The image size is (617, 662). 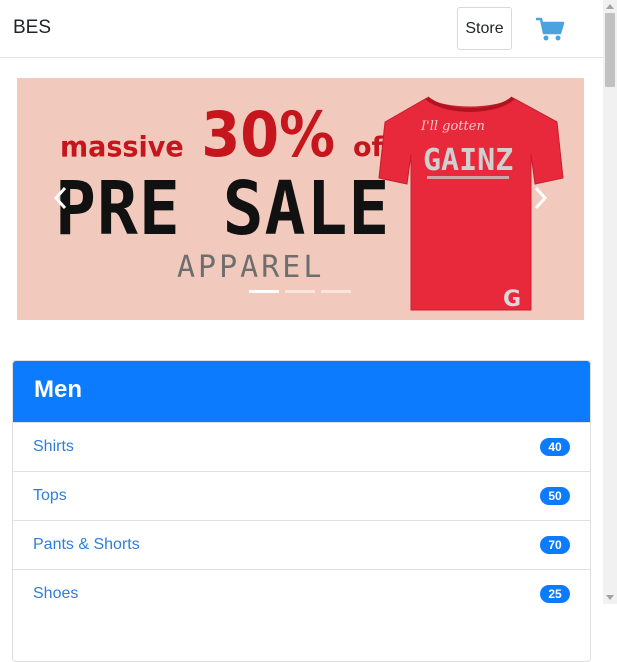 What do you see at coordinates (301, 391) in the screenshot?
I see `category-header: Men` at bounding box center [301, 391].